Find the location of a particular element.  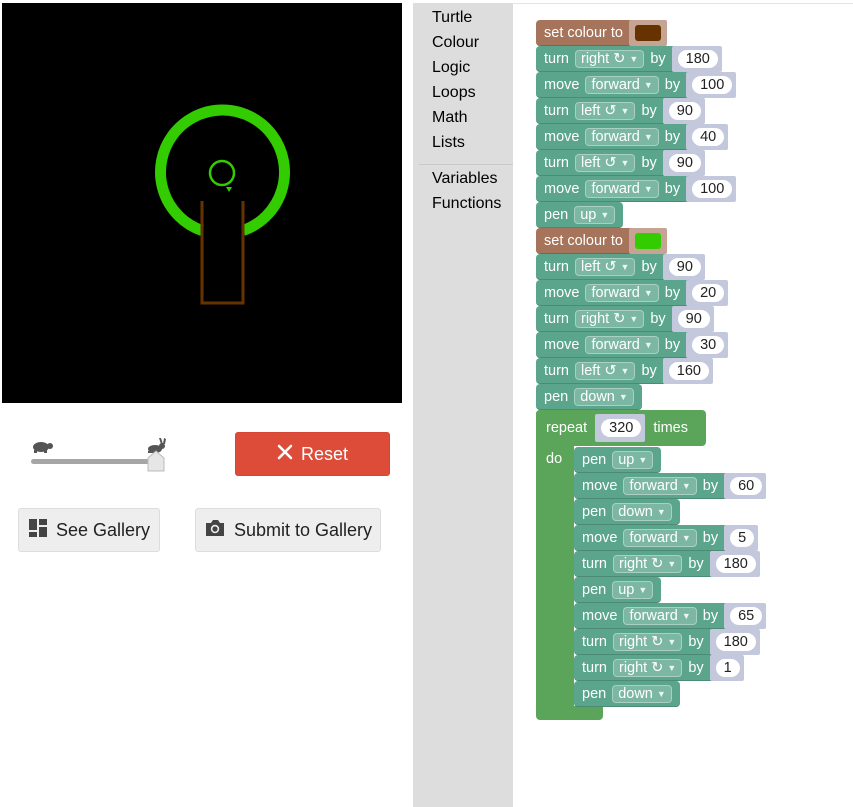

move-block: move forward ▼ by 65 is located at coordinates (670, 615).